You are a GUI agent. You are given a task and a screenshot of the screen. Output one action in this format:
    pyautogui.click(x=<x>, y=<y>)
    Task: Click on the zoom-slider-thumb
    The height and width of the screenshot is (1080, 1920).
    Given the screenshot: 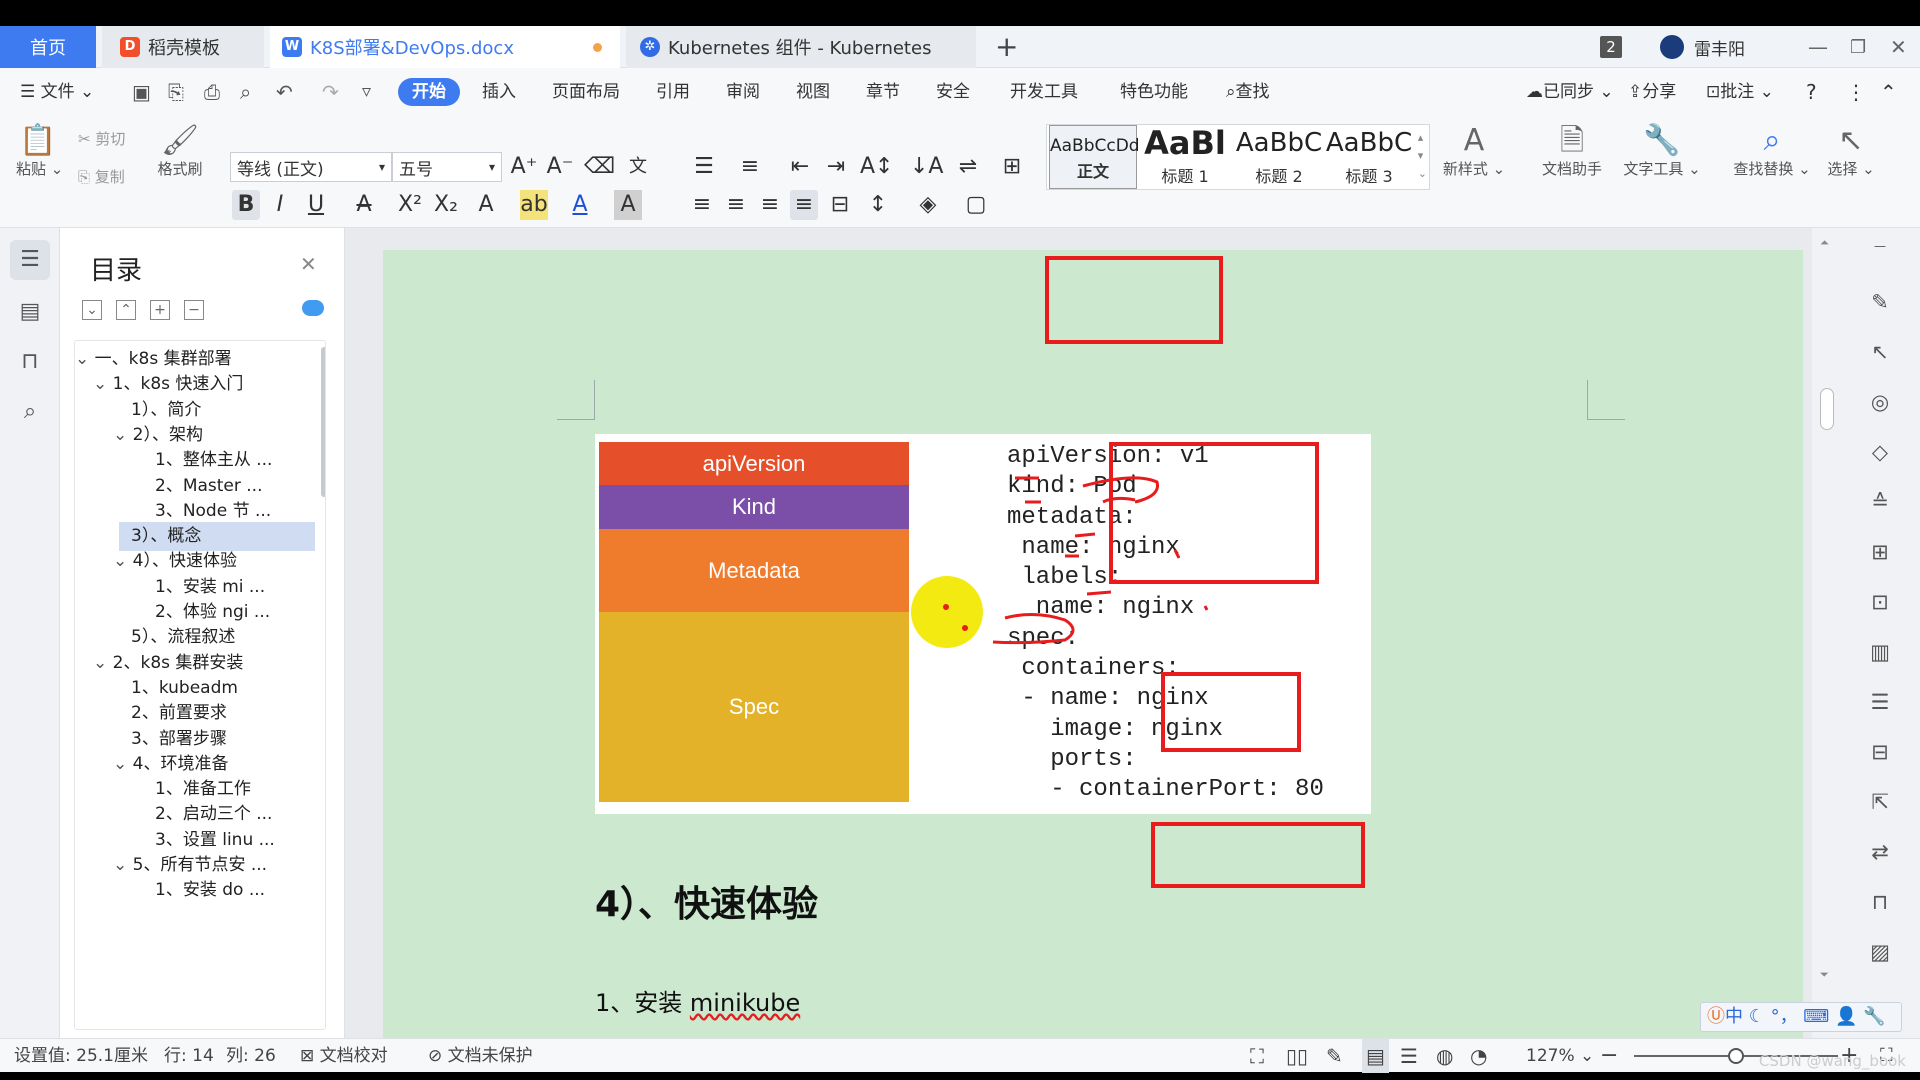 What is the action you would take?
    pyautogui.click(x=1736, y=1056)
    